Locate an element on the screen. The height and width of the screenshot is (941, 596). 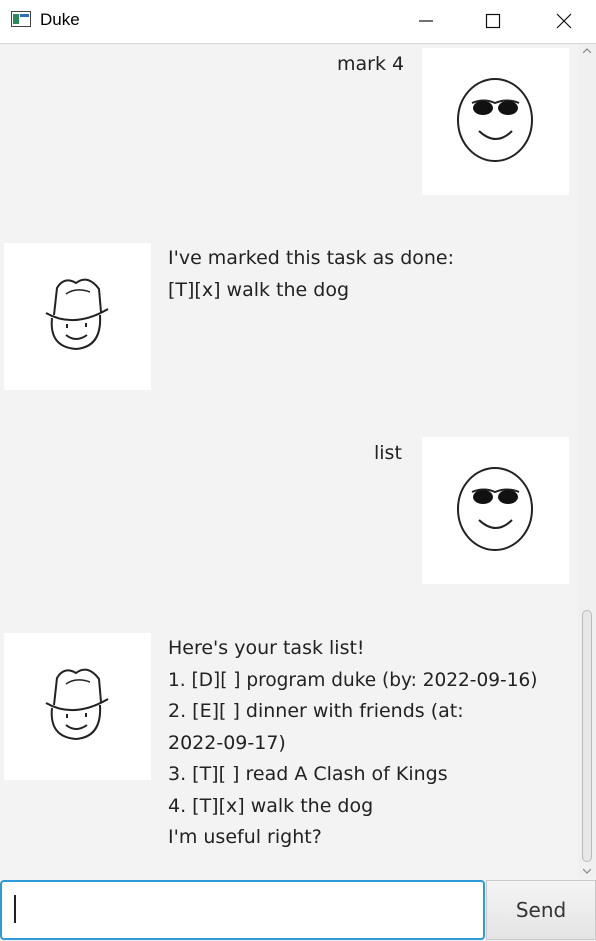
text-caret is located at coordinates (15, 909).